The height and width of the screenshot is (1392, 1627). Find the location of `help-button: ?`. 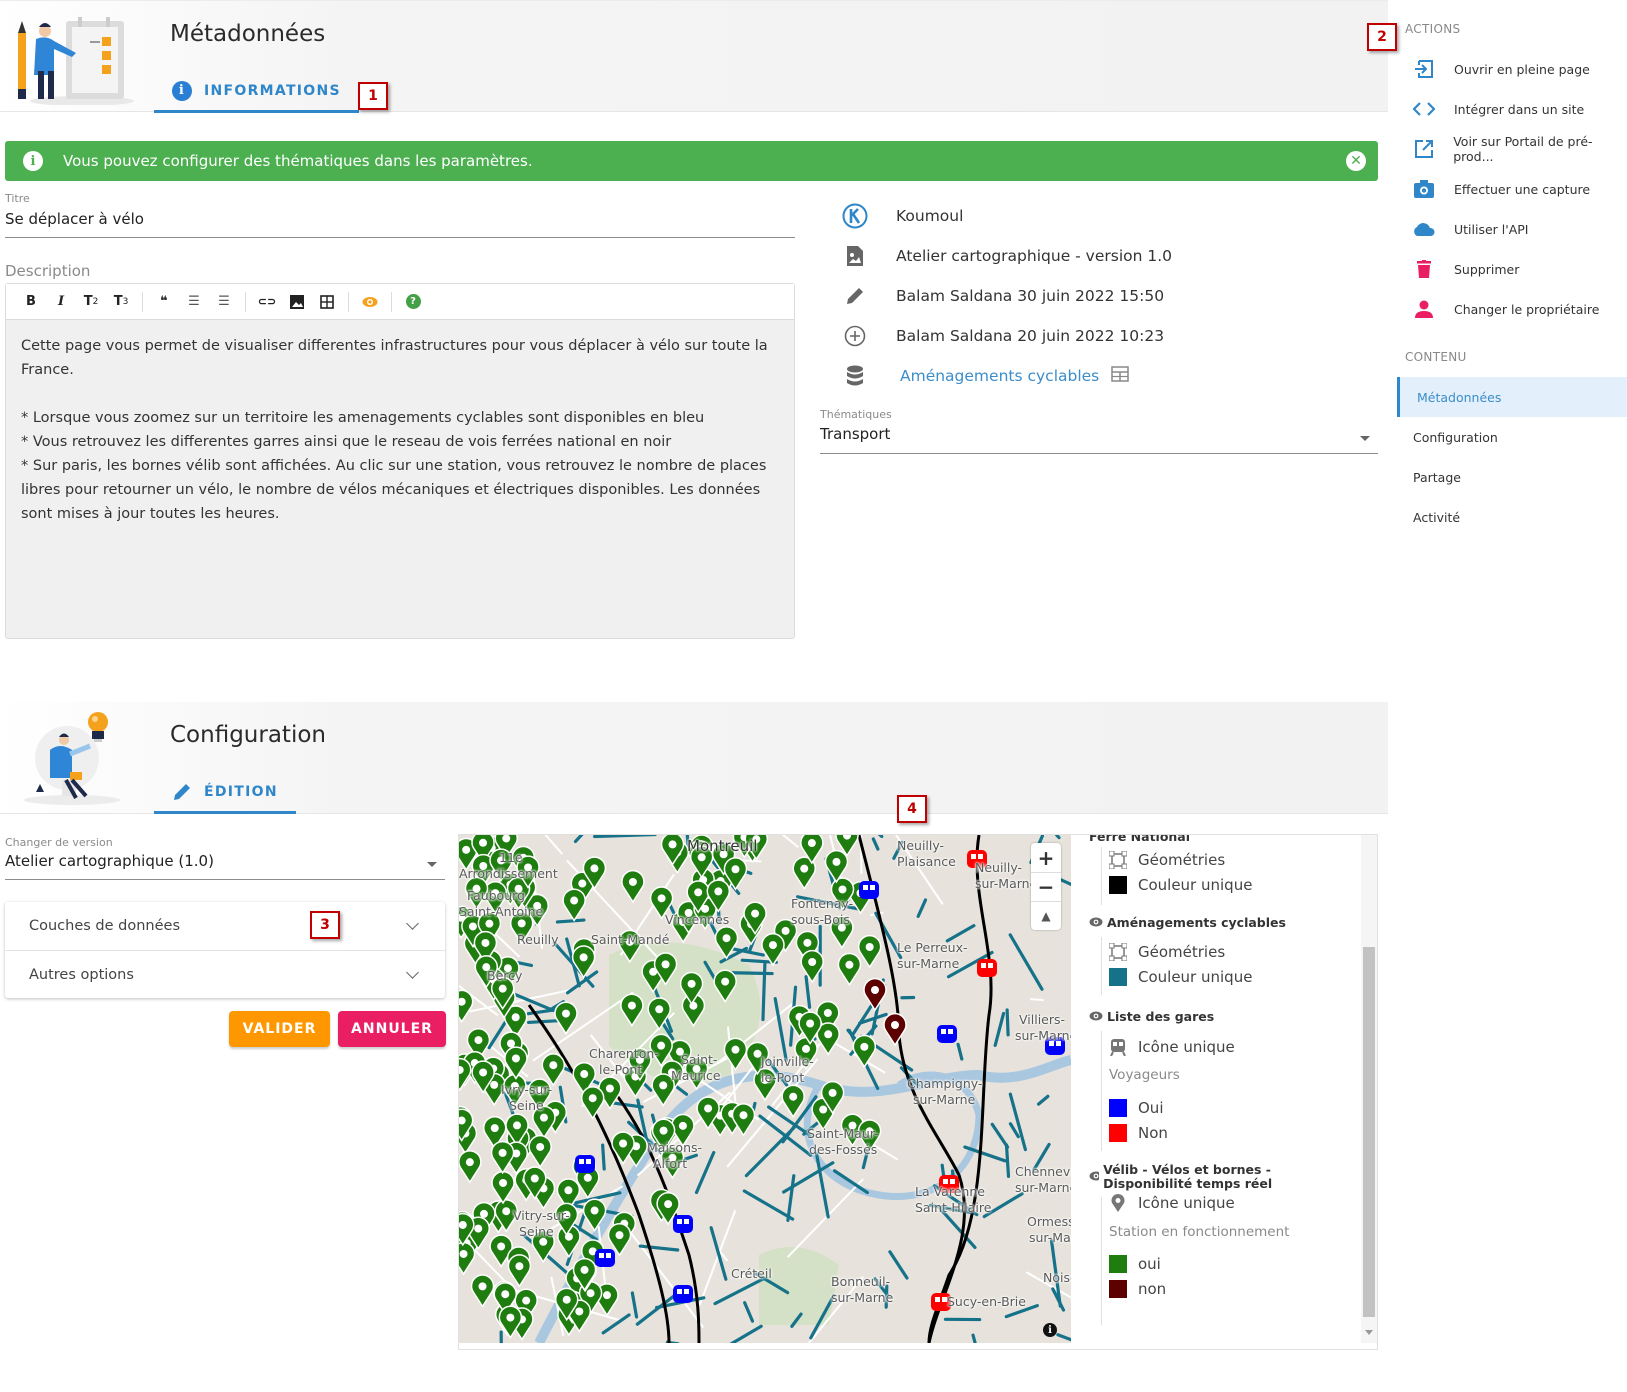

help-button: ? is located at coordinates (413, 302).